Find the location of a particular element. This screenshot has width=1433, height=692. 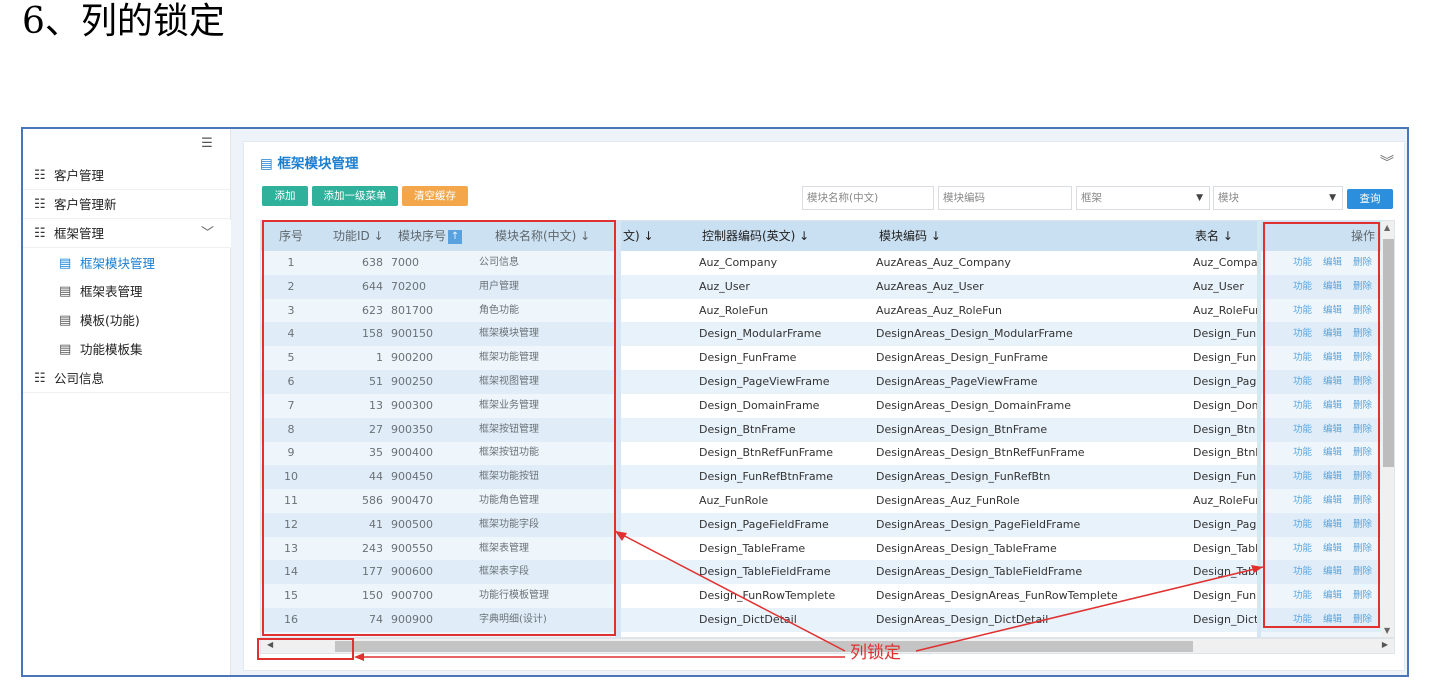

scroll-up-icon: ▲ is located at coordinates (1387, 227).